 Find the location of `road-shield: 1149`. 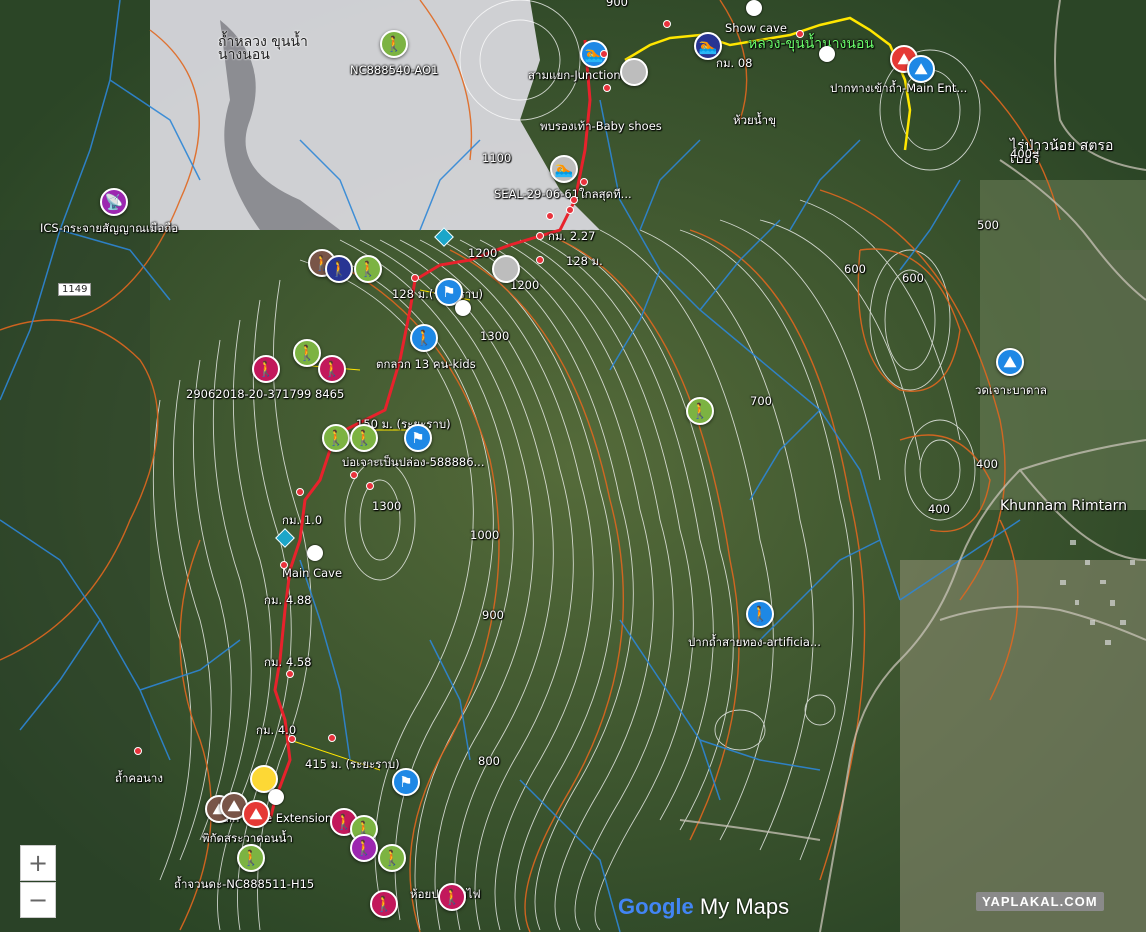

road-shield: 1149 is located at coordinates (75, 289).